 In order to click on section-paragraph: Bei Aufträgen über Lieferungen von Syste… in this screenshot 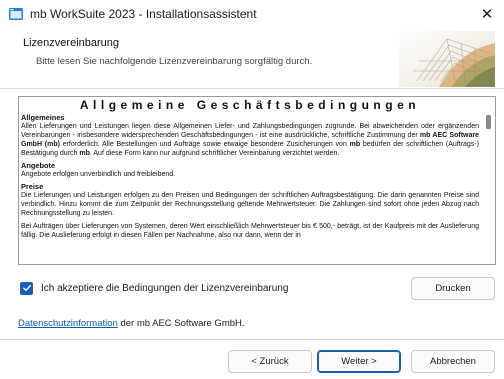, I will do `click(250, 231)`.